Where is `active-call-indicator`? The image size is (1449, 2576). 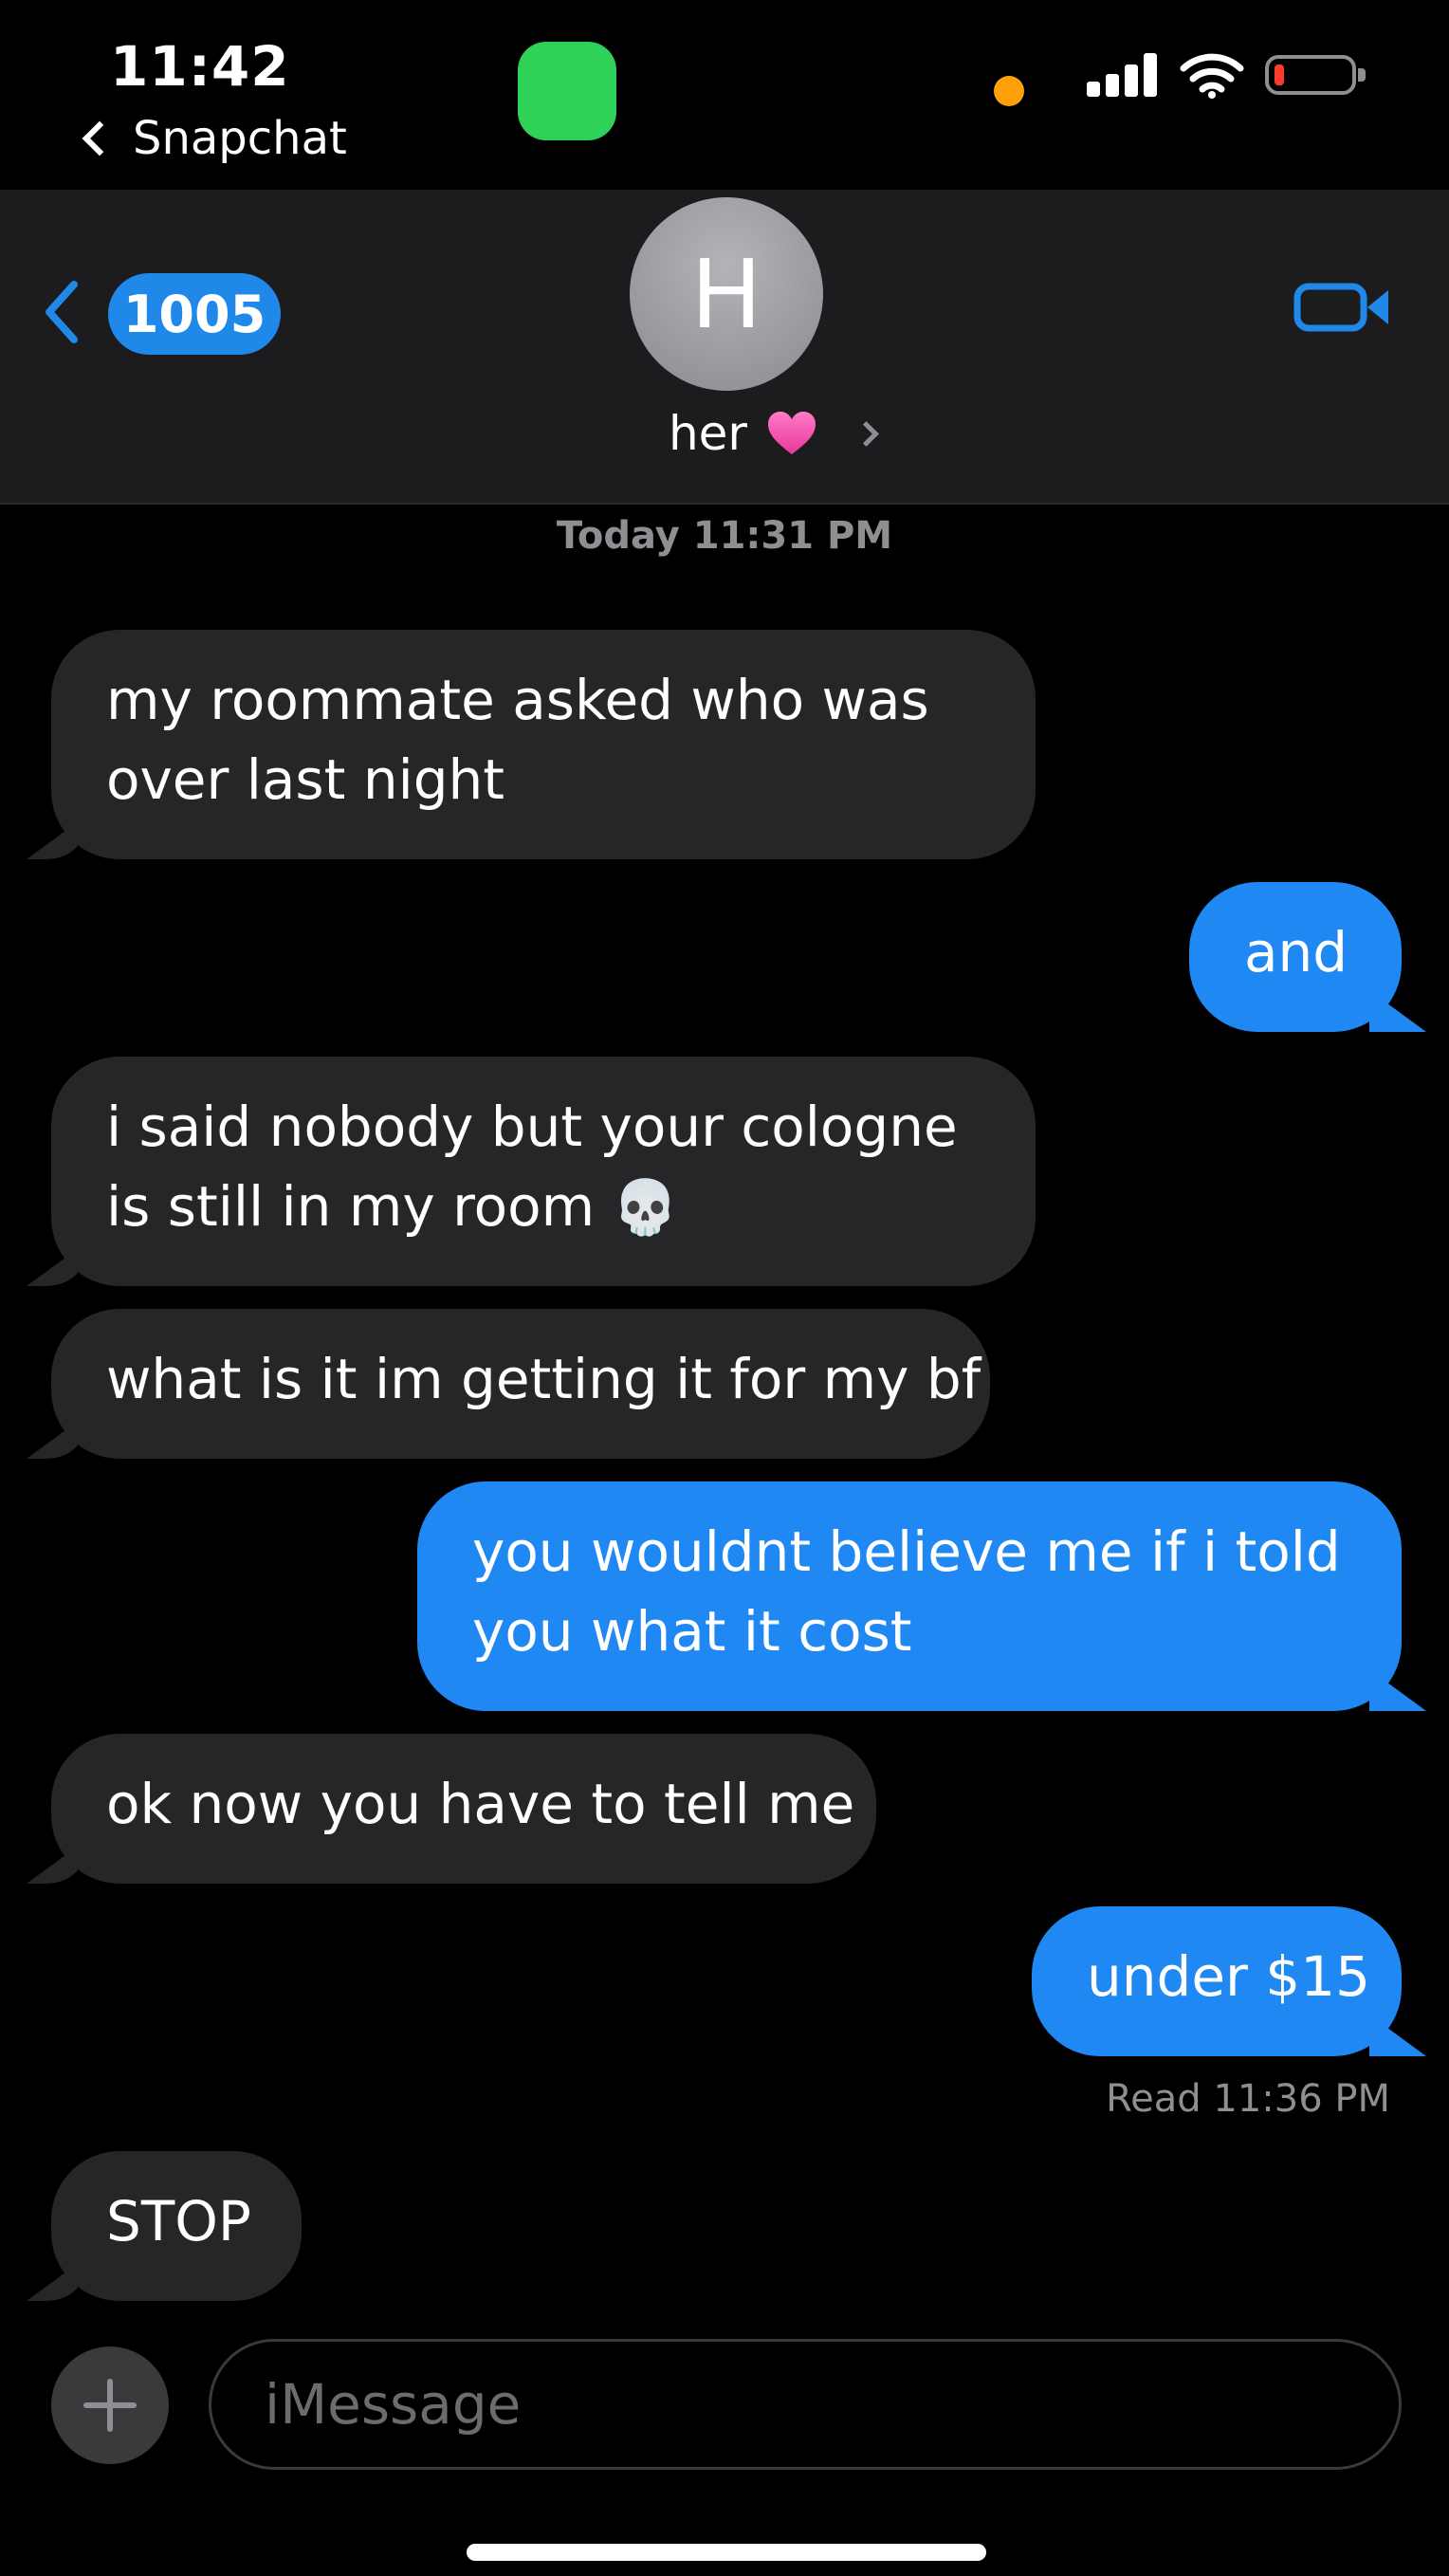
active-call-indicator is located at coordinates (567, 91).